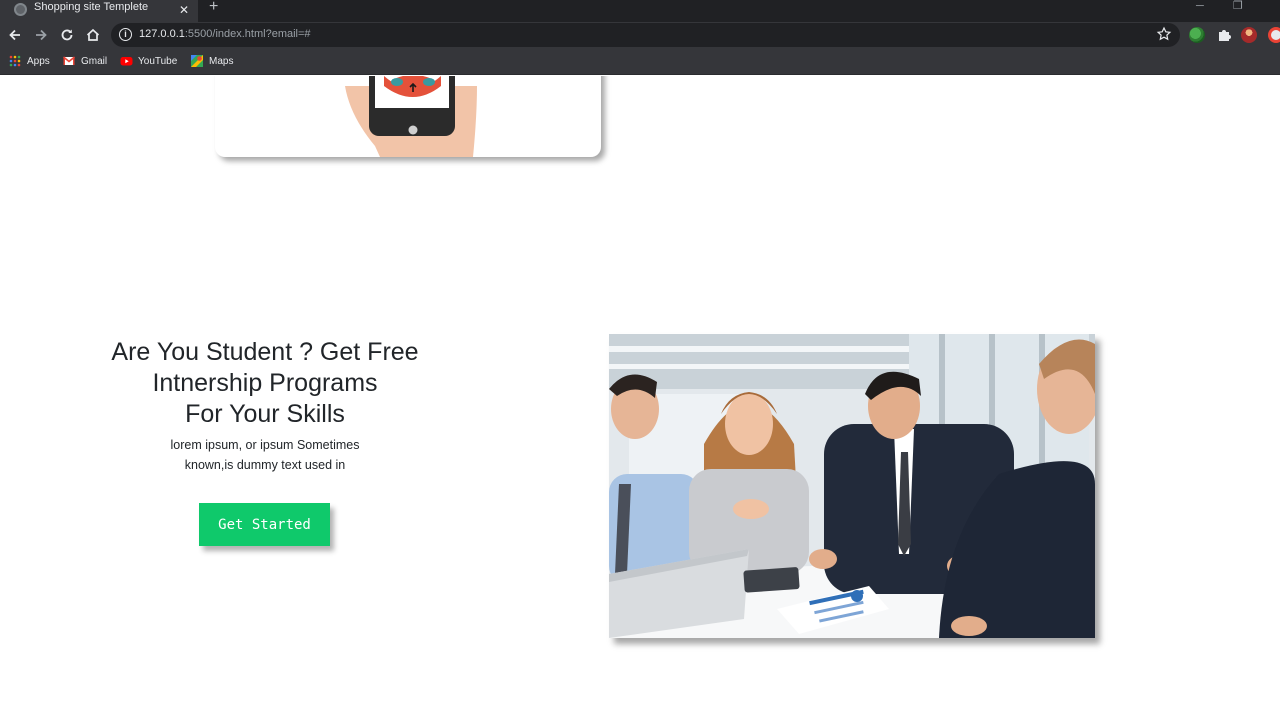 The image size is (1280, 706). What do you see at coordinates (265, 352) in the screenshot?
I see `heading-line: Are You Student ? Get Free` at bounding box center [265, 352].